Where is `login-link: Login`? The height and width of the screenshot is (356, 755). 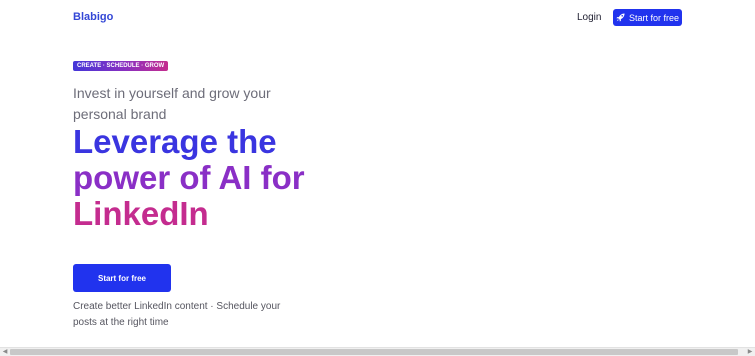 login-link: Login is located at coordinates (589, 17).